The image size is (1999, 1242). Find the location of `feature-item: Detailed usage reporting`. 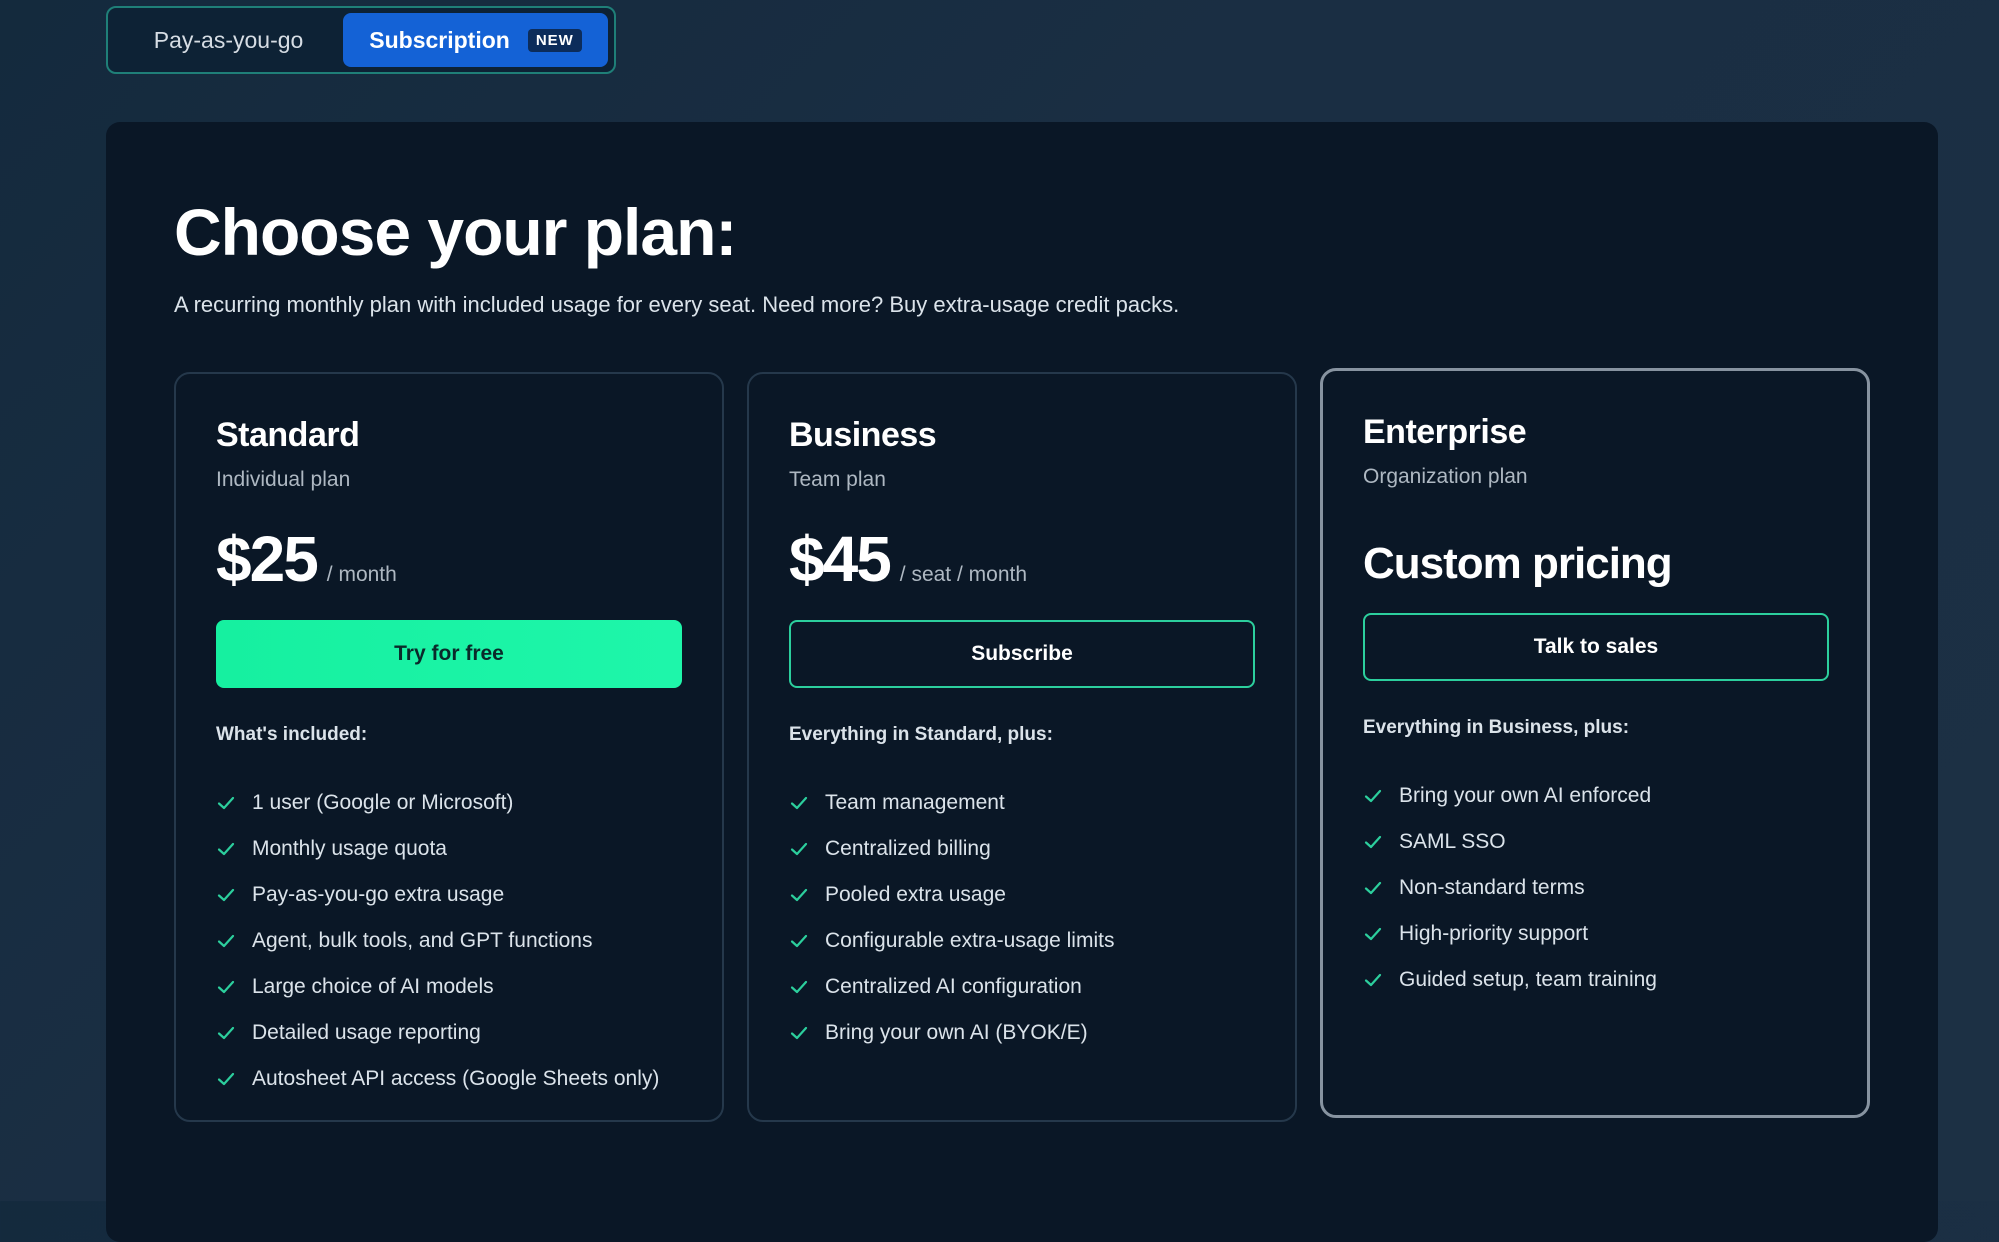

feature-item: Detailed usage reporting is located at coordinates (437, 1033).